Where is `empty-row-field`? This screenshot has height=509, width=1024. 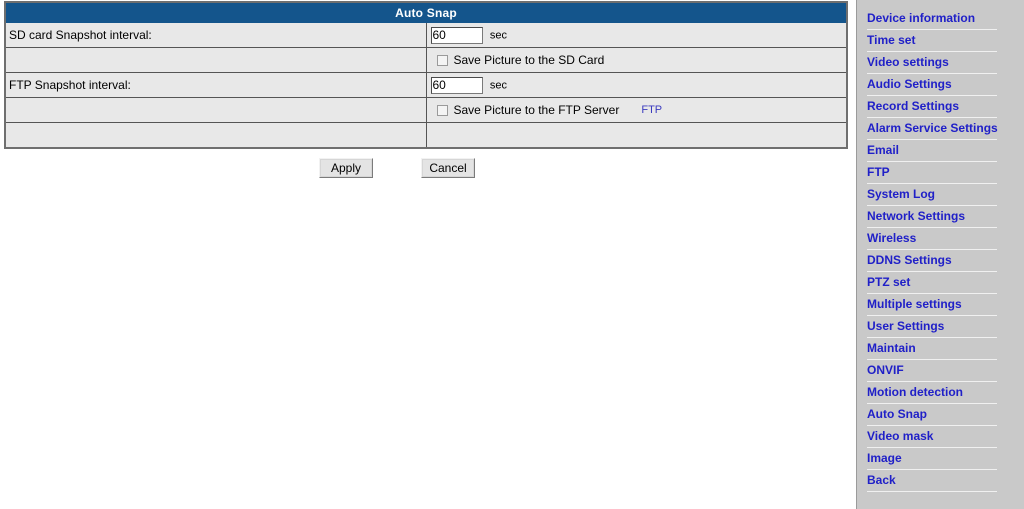
empty-row-field is located at coordinates (636, 135).